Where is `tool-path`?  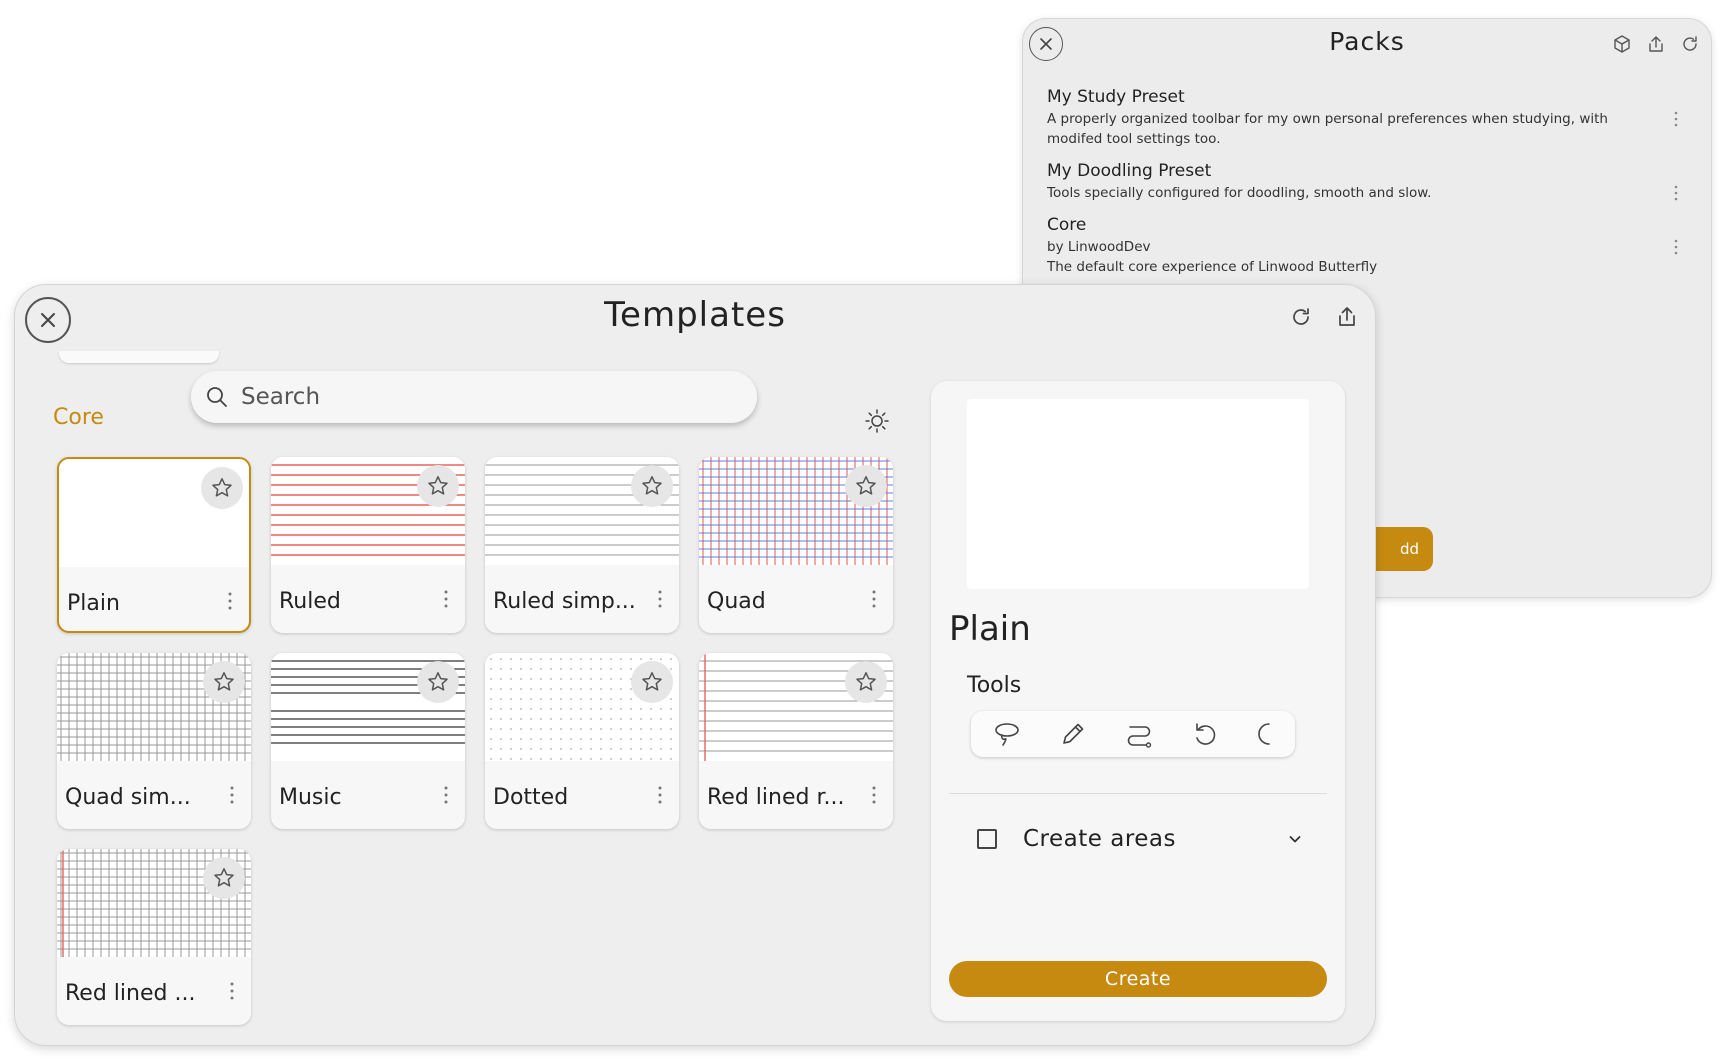 tool-path is located at coordinates (1139, 734).